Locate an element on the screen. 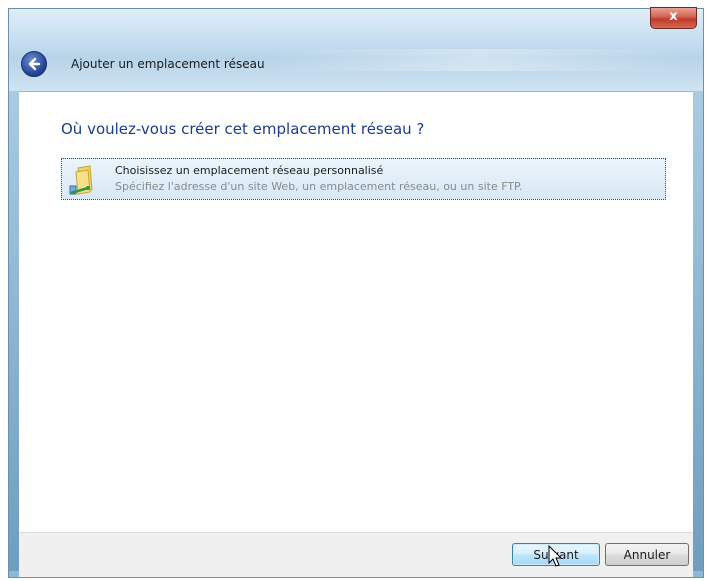  title-bar: x Ajouter un emplacement réseau is located at coordinates (356, 49).